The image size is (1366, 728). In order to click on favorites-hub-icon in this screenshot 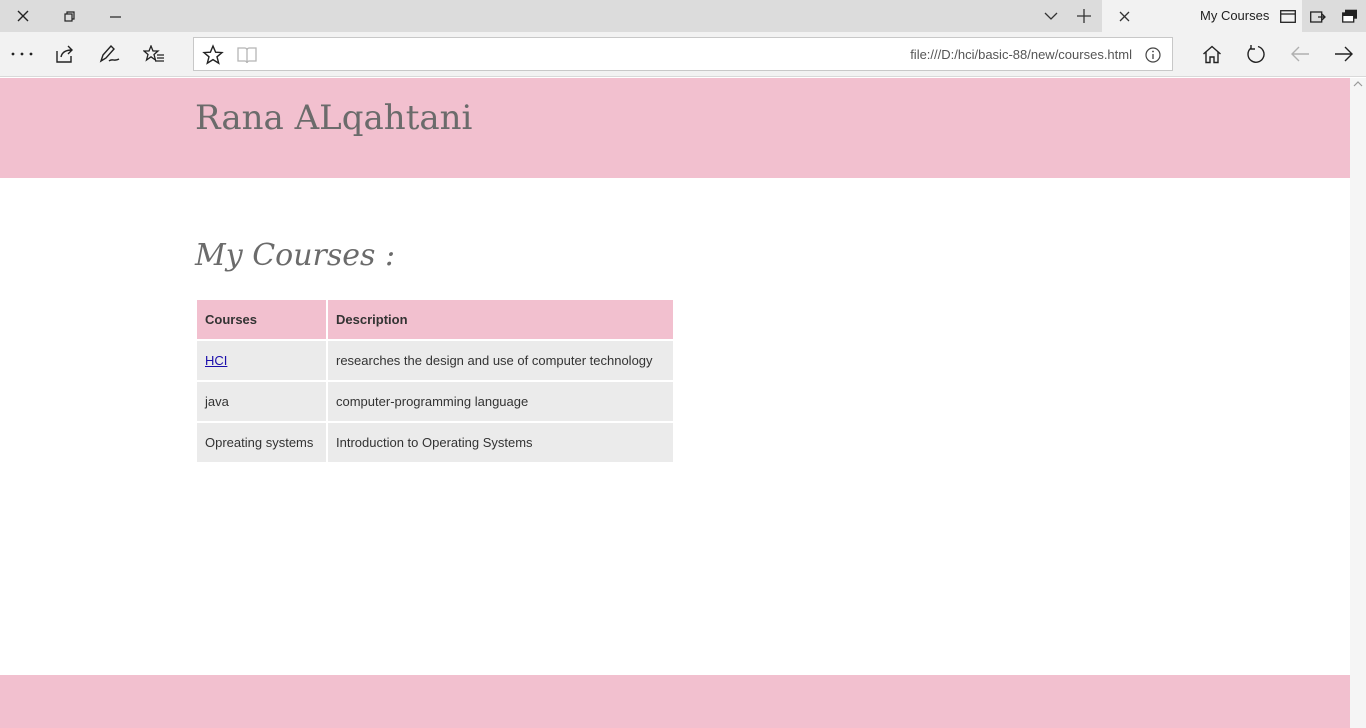, I will do `click(153, 53)`.